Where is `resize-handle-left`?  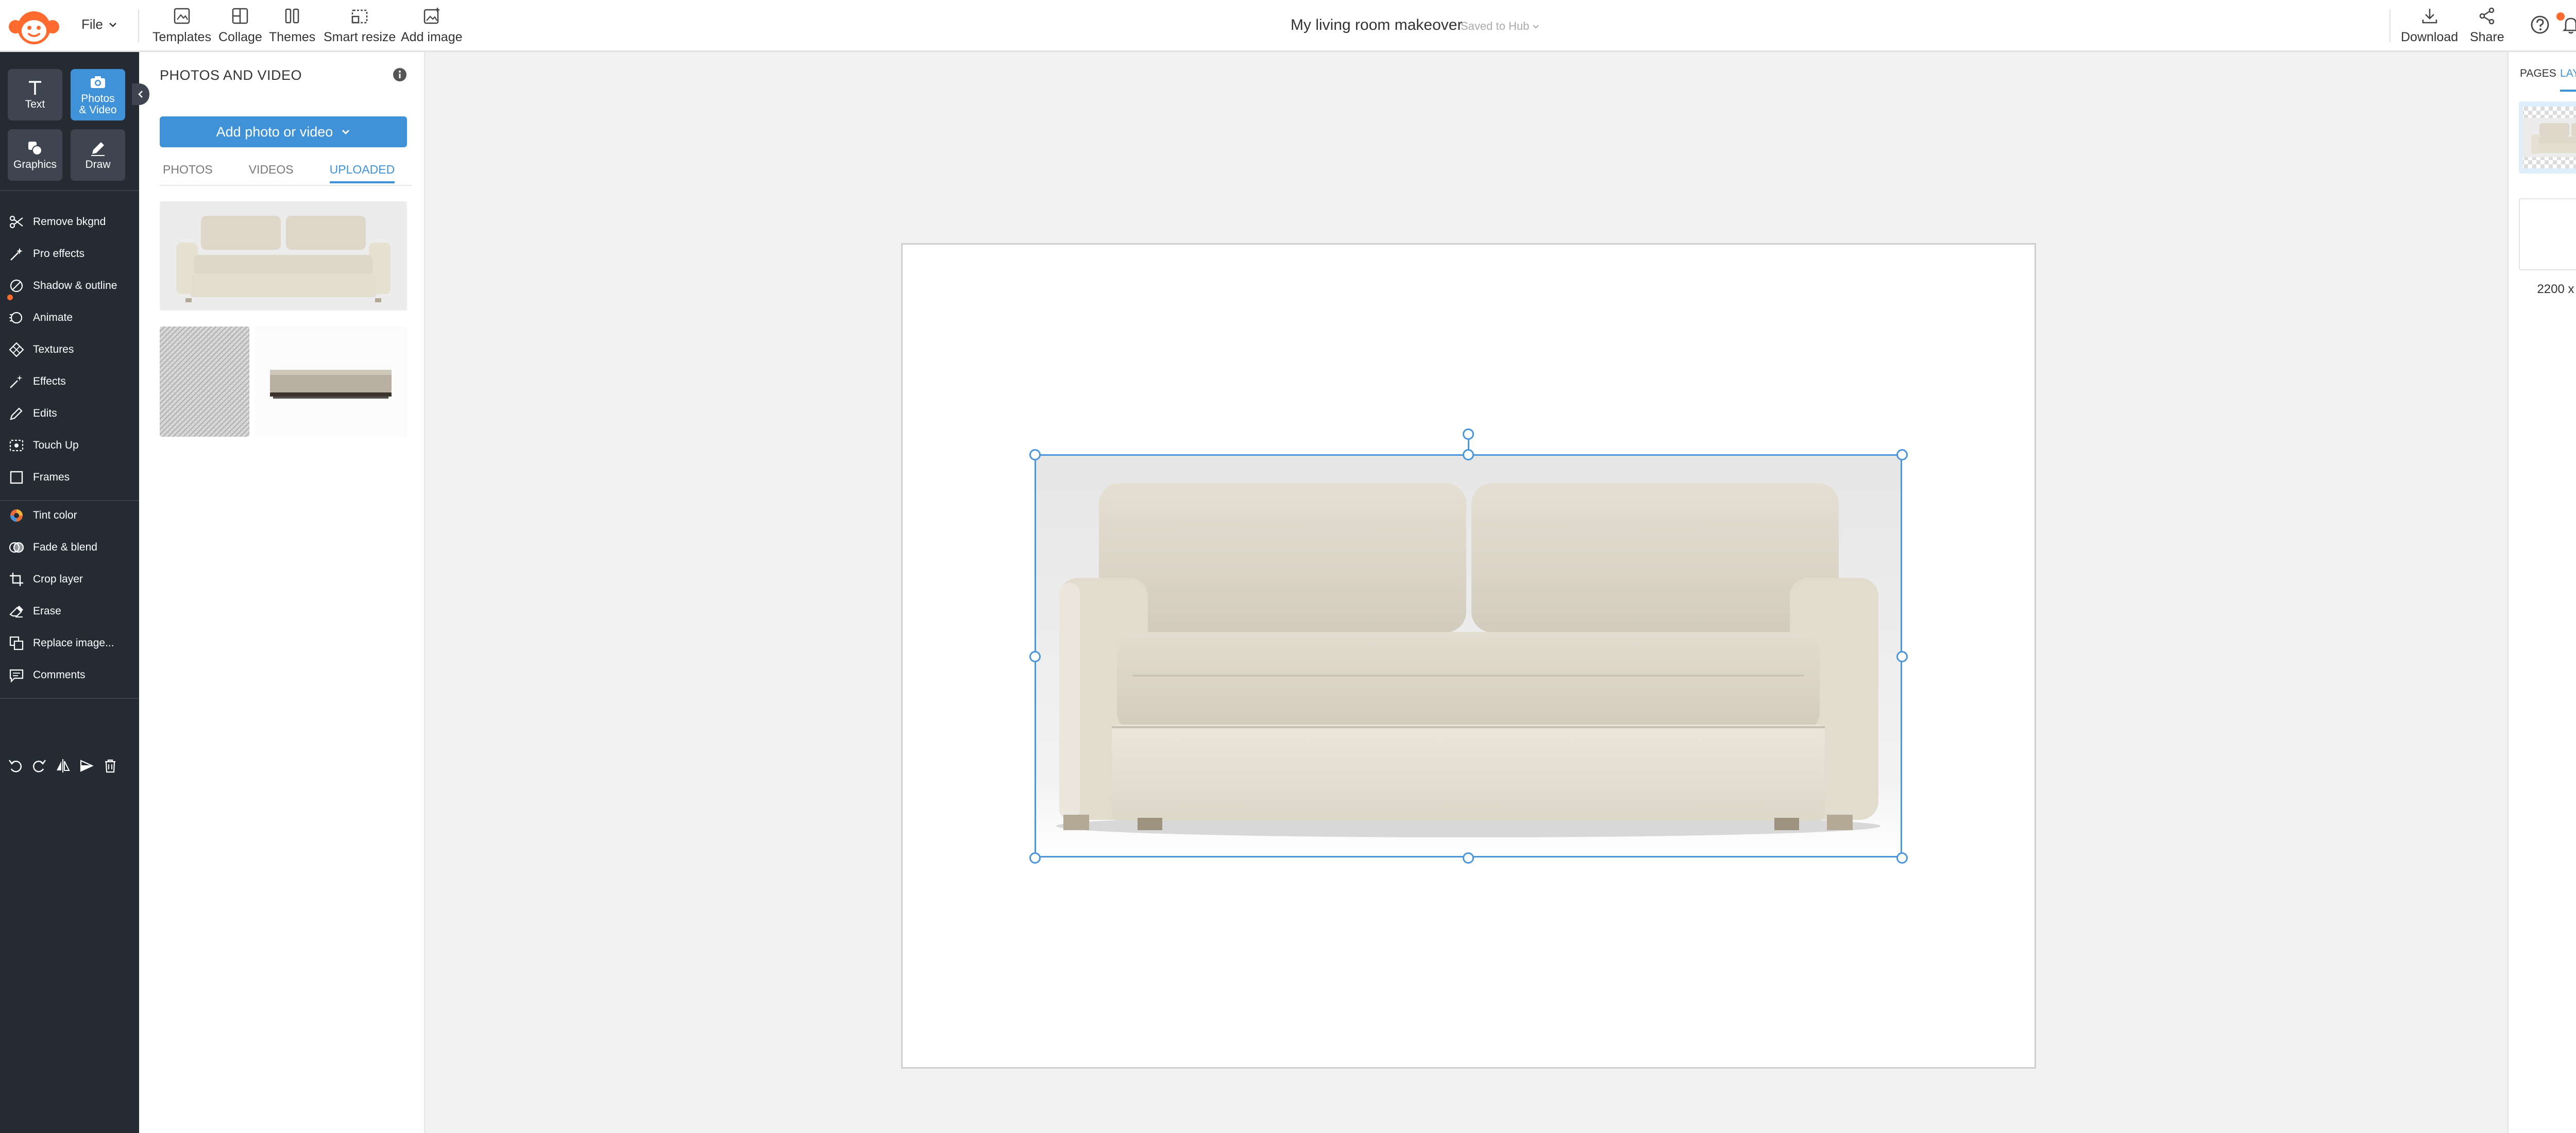 resize-handle-left is located at coordinates (1035, 656).